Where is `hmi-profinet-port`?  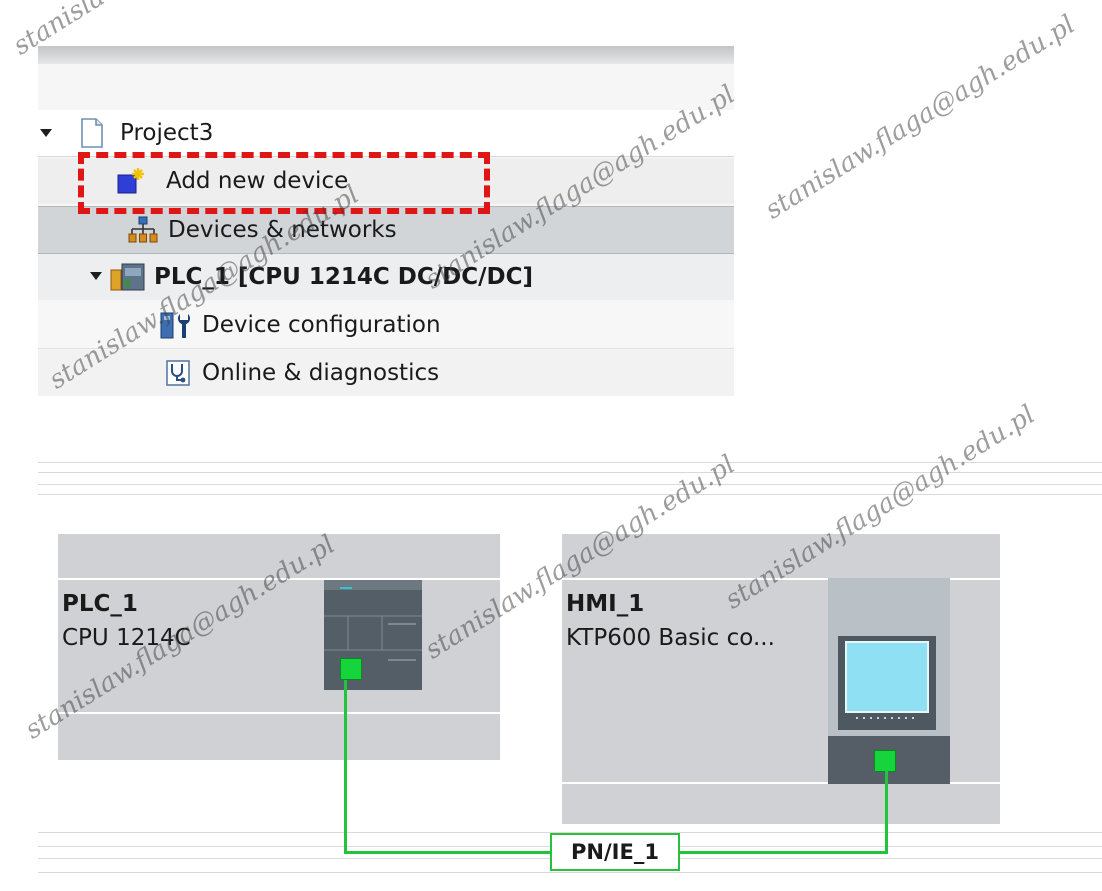 hmi-profinet-port is located at coordinates (885, 761).